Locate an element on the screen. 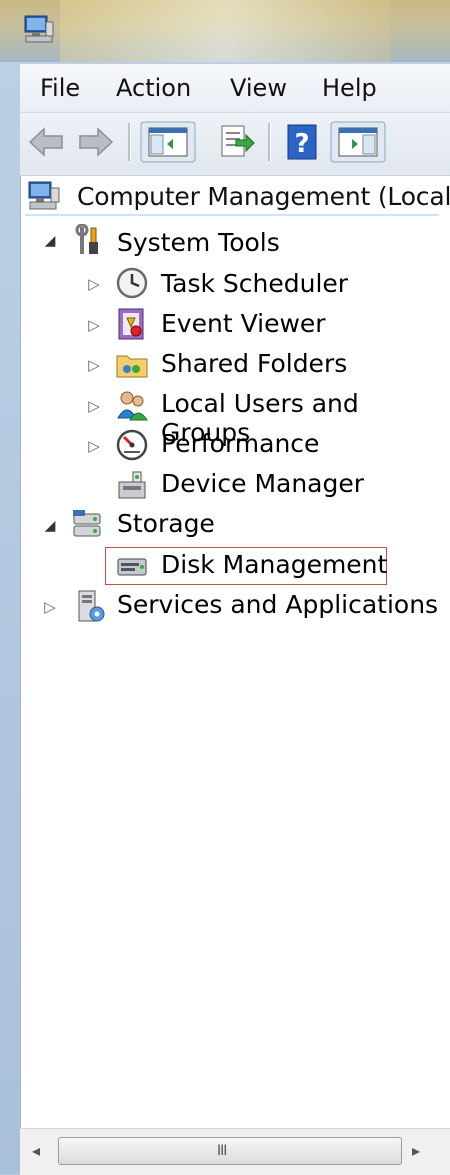 Image resolution: width=450 pixels, height=1175 pixels. tree-label-shared-folders: Shared Folders is located at coordinates (254, 363).